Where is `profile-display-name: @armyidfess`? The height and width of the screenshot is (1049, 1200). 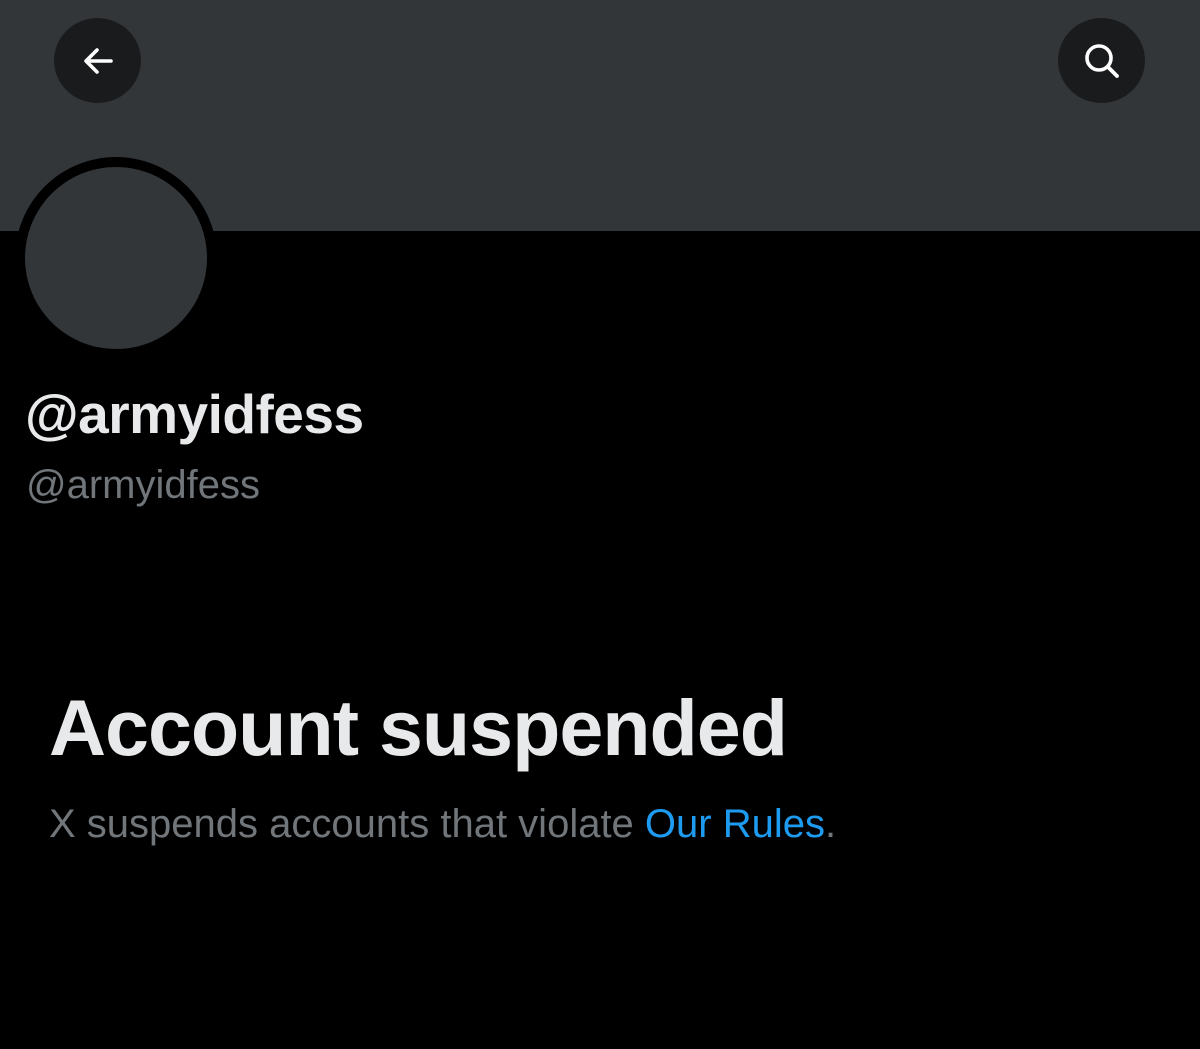
profile-display-name: @armyidfess is located at coordinates (194, 414).